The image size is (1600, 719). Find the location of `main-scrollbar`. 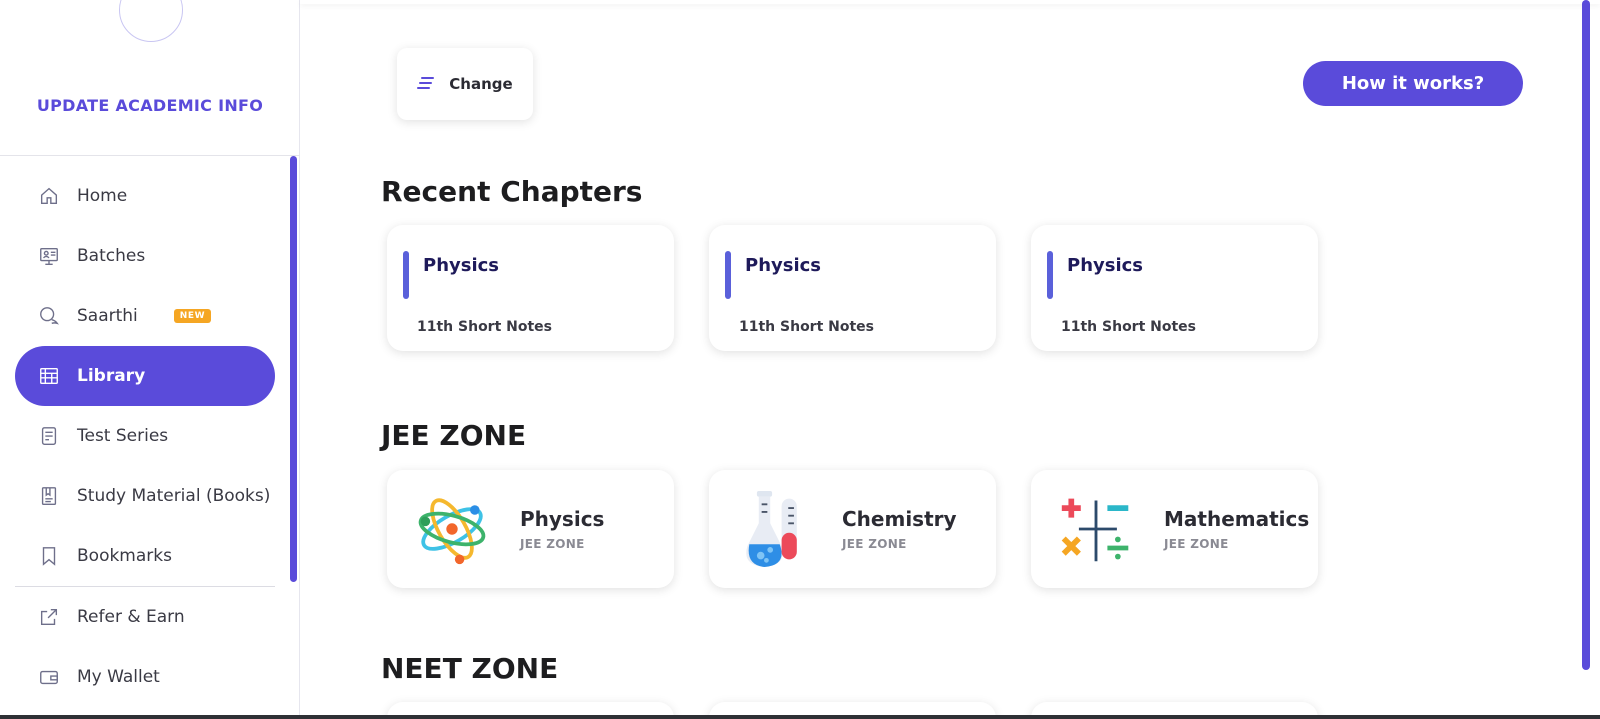

main-scrollbar is located at coordinates (1586, 335).